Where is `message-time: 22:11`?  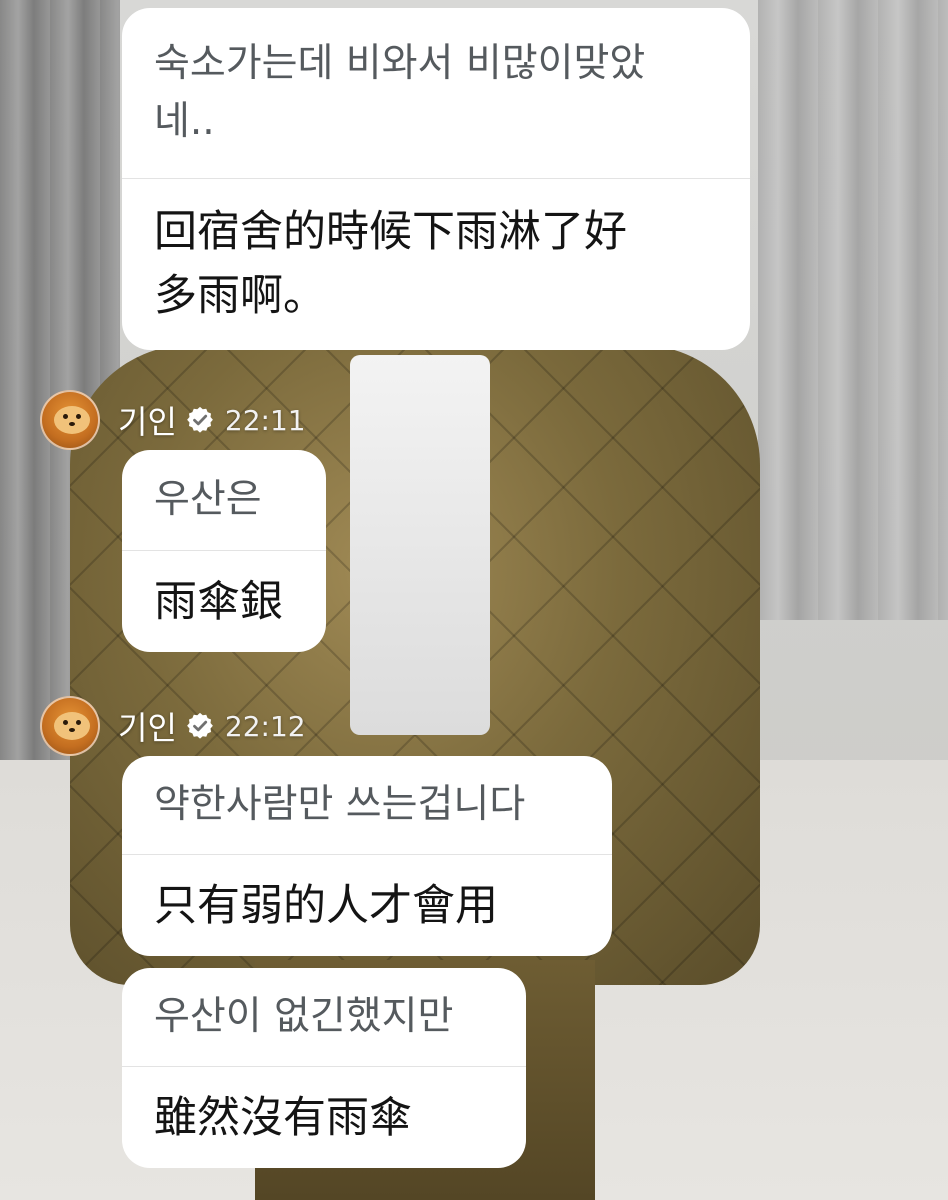
message-time: 22:11 is located at coordinates (265, 420).